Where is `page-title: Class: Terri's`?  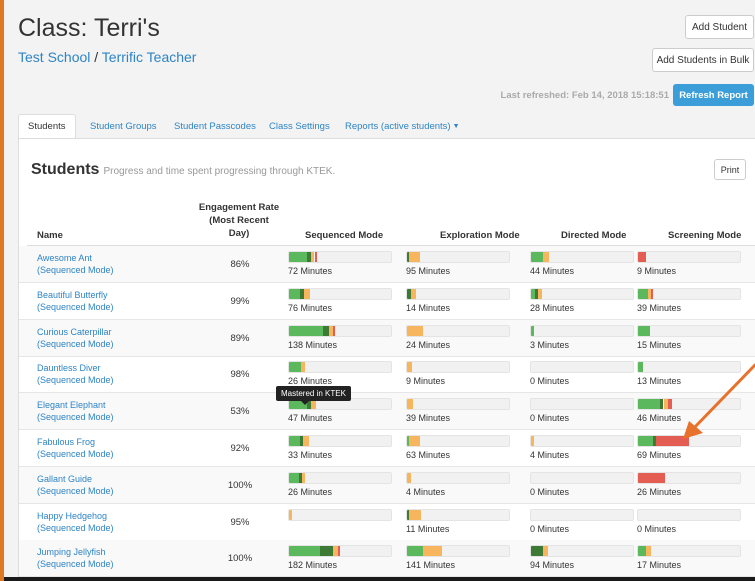
page-title: Class: Terri's is located at coordinates (89, 28).